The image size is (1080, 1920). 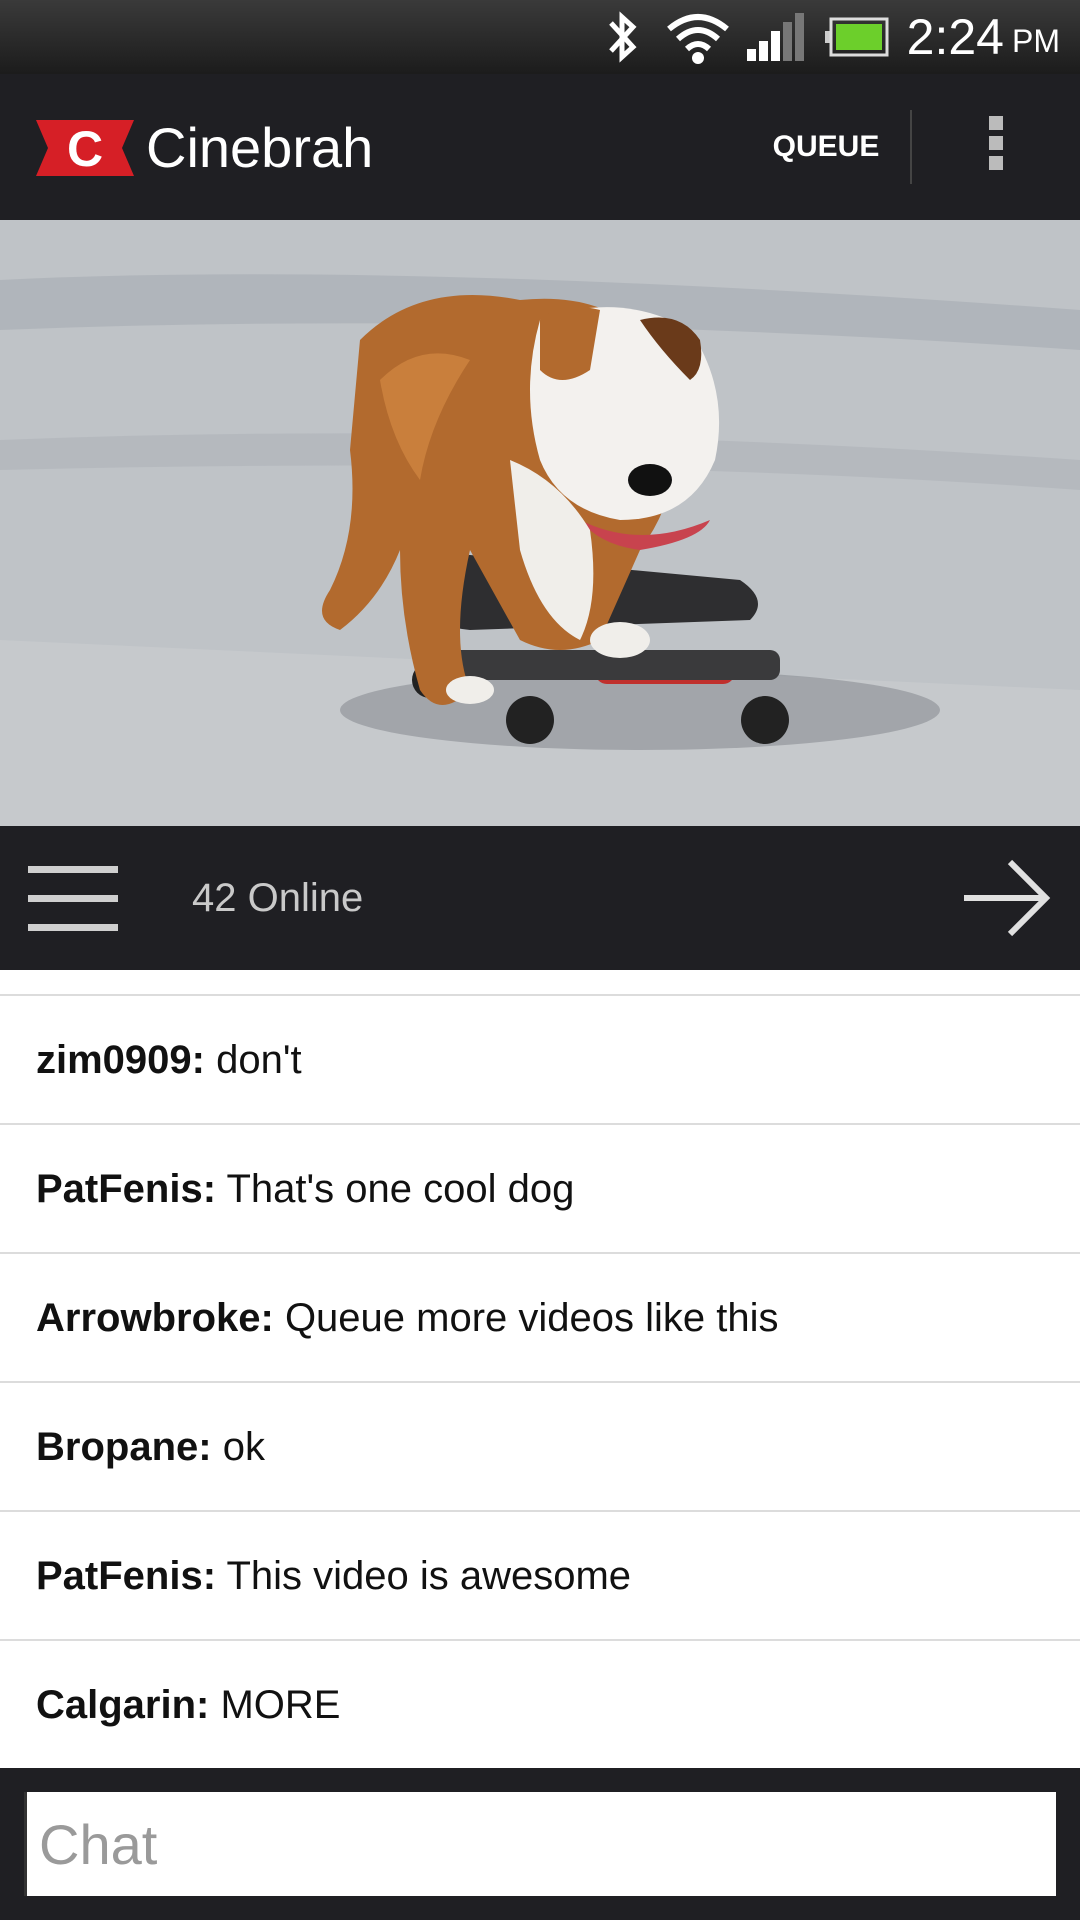 What do you see at coordinates (531, 1318) in the screenshot?
I see `chat-text: Queue more videos like this` at bounding box center [531, 1318].